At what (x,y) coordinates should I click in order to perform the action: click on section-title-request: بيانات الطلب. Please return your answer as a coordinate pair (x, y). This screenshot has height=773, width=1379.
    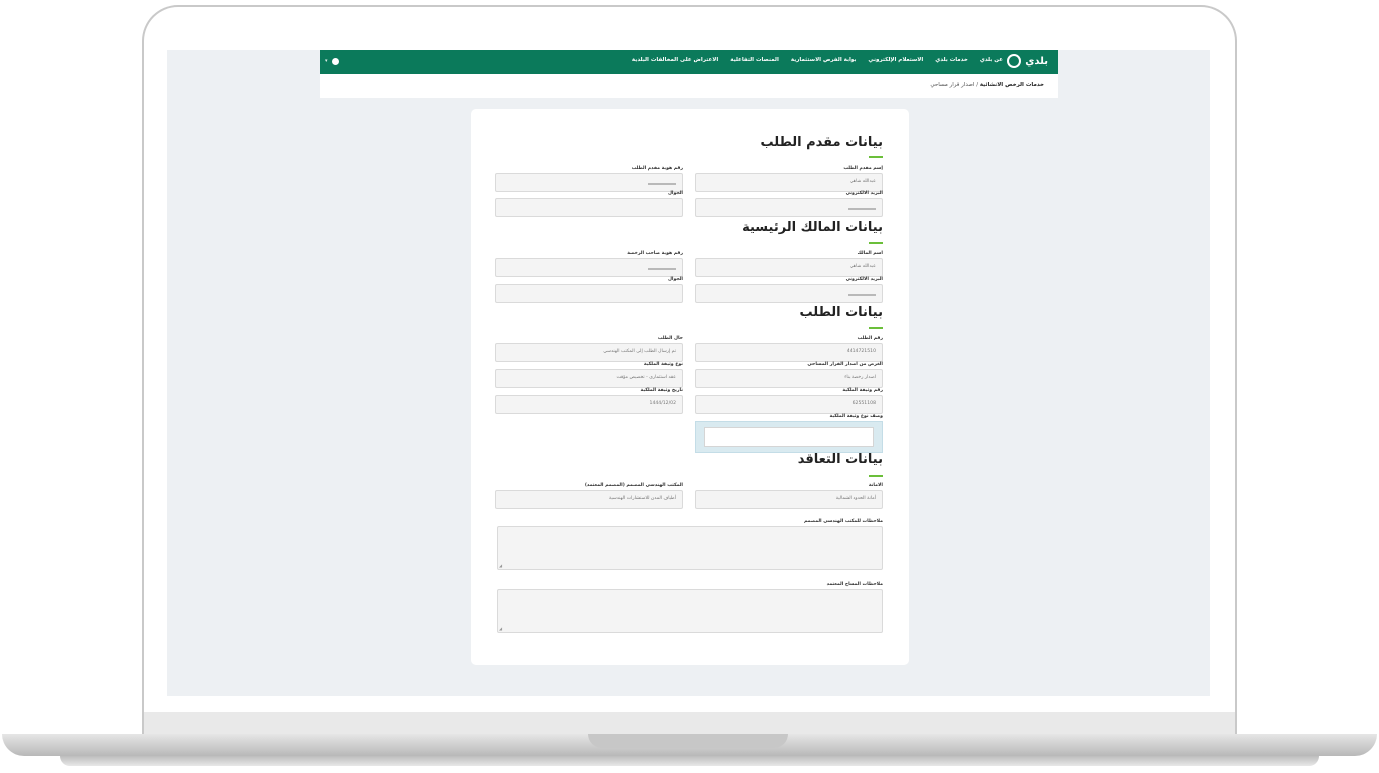
    Looking at the image, I should click on (841, 312).